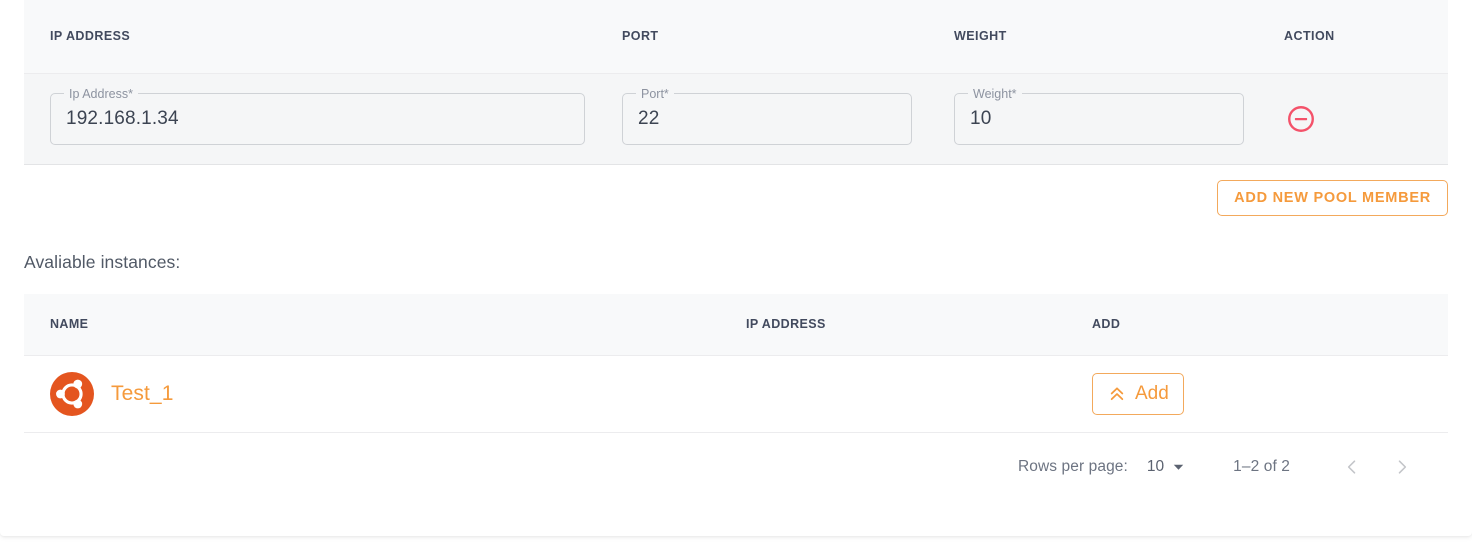 The width and height of the screenshot is (1472, 559). I want to click on instances-header-add: ADD, so click(1270, 324).